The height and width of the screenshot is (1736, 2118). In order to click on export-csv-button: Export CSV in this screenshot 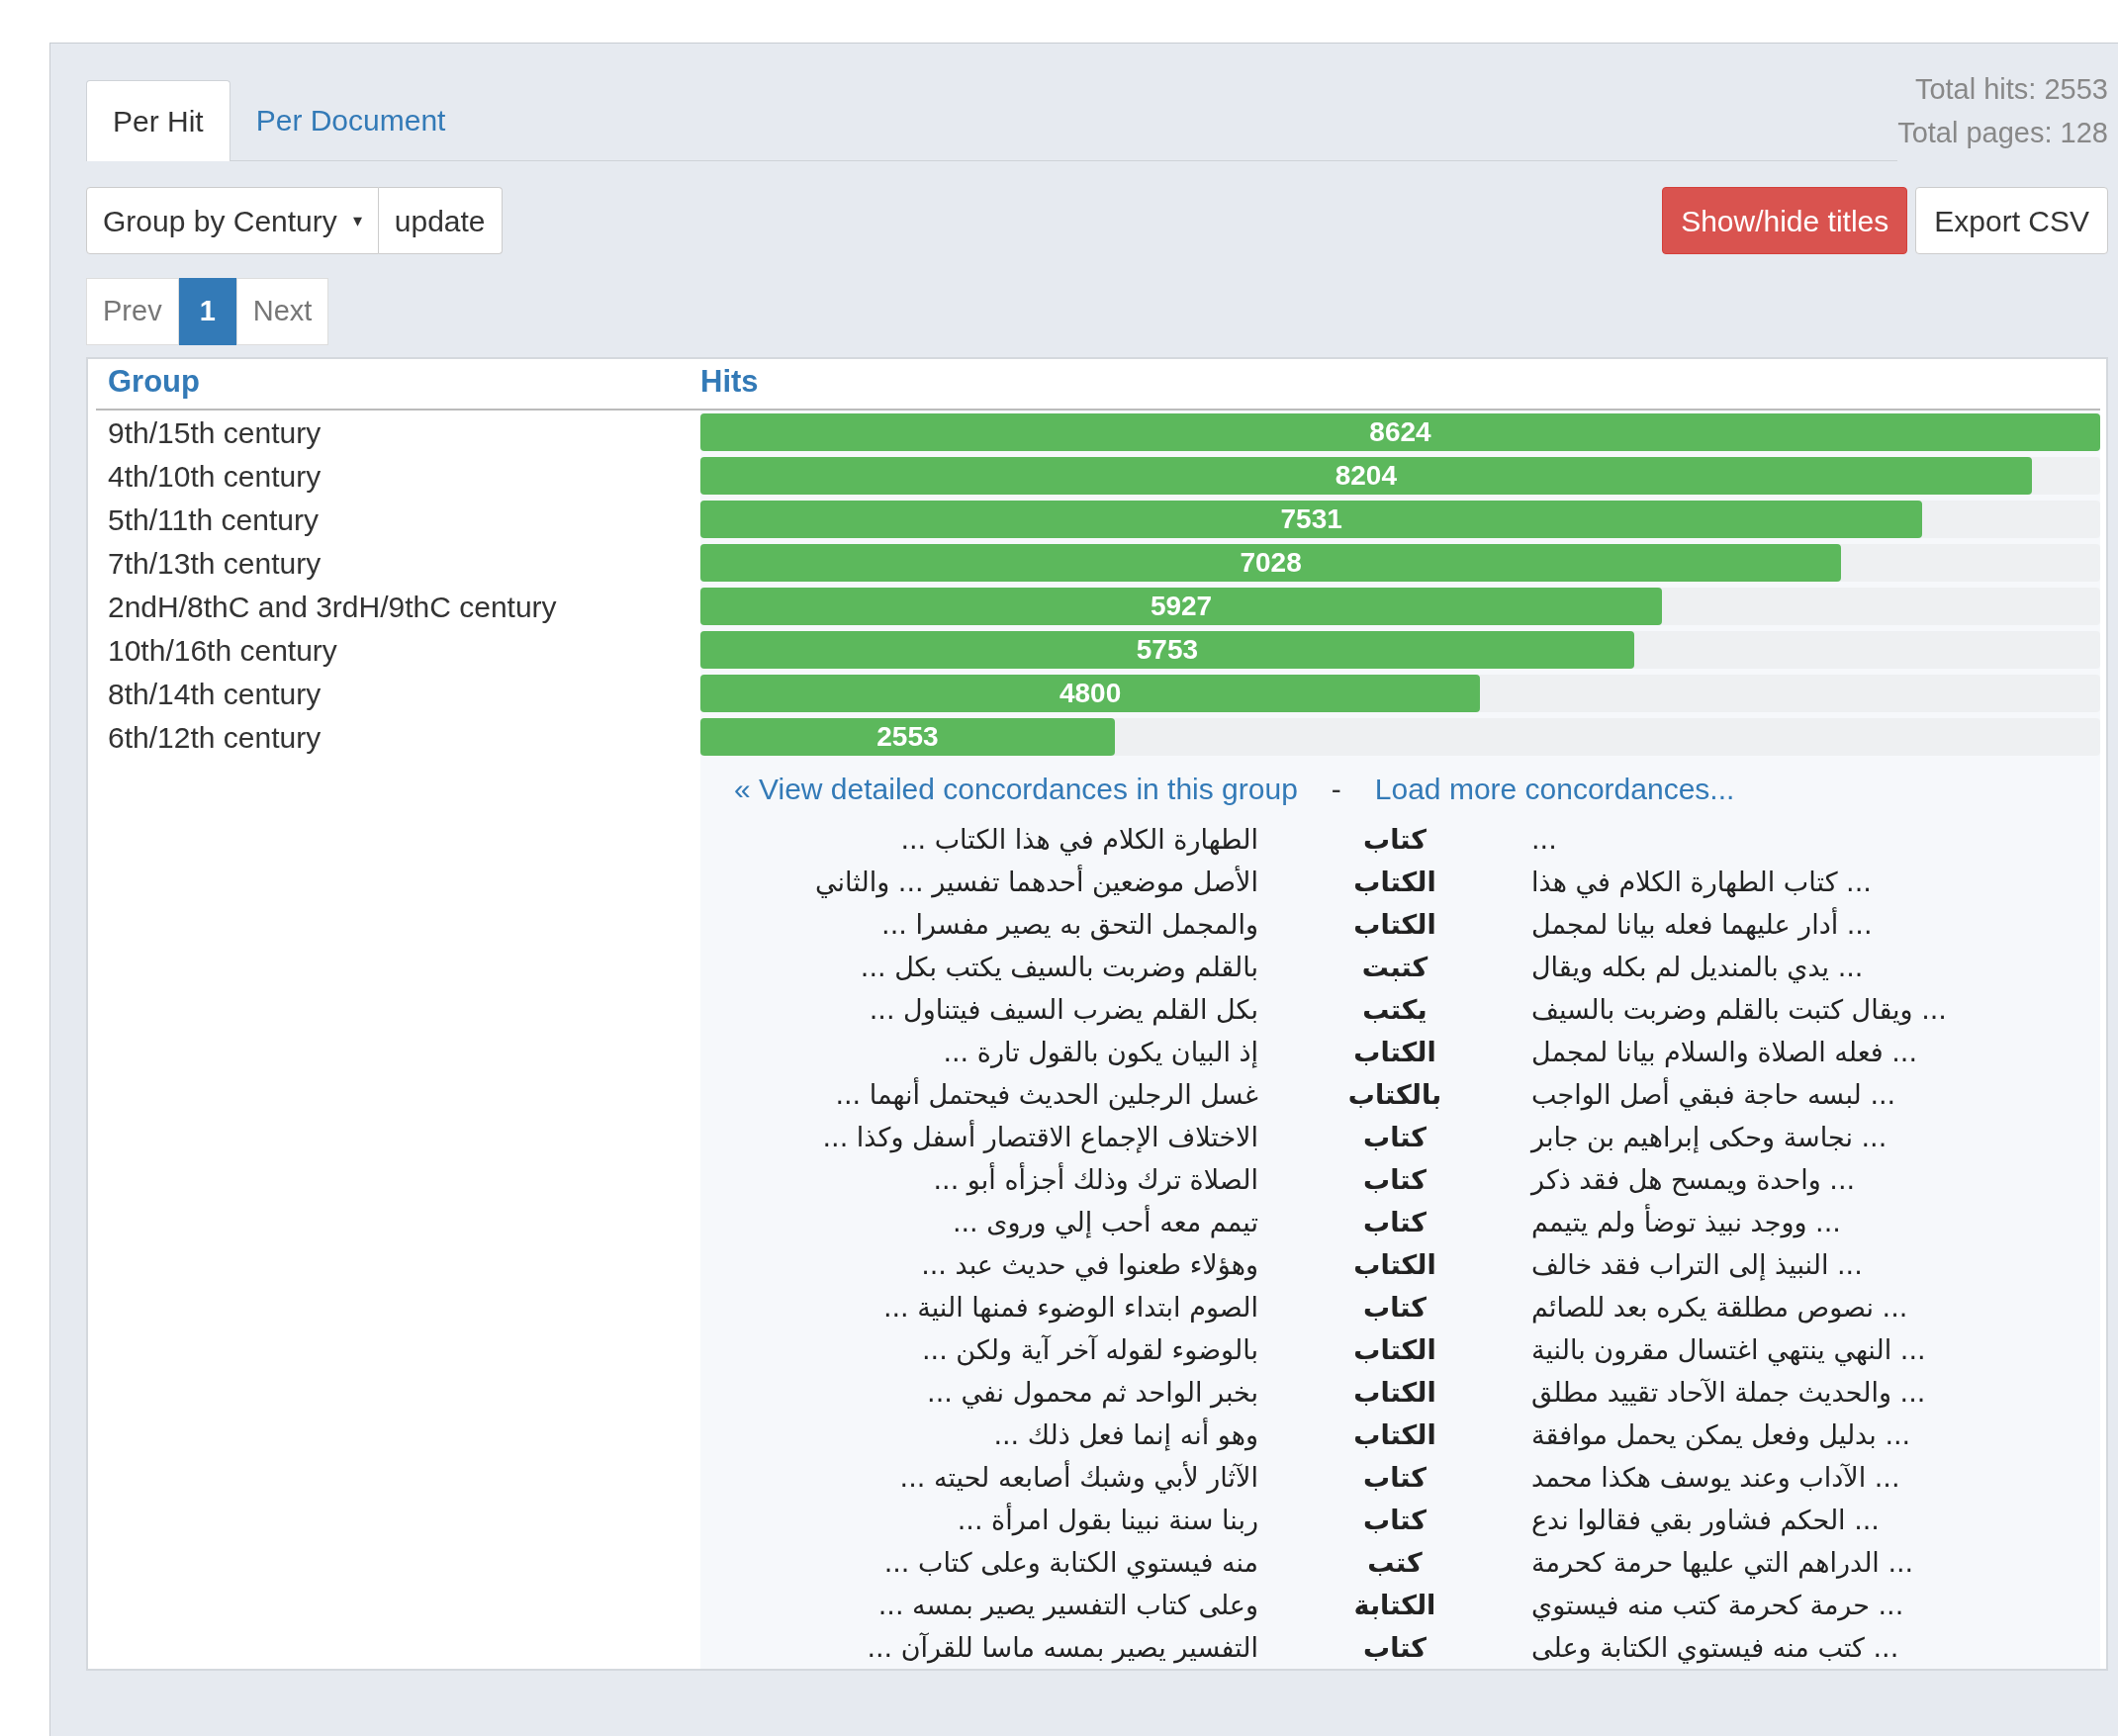, I will do `click(2012, 220)`.